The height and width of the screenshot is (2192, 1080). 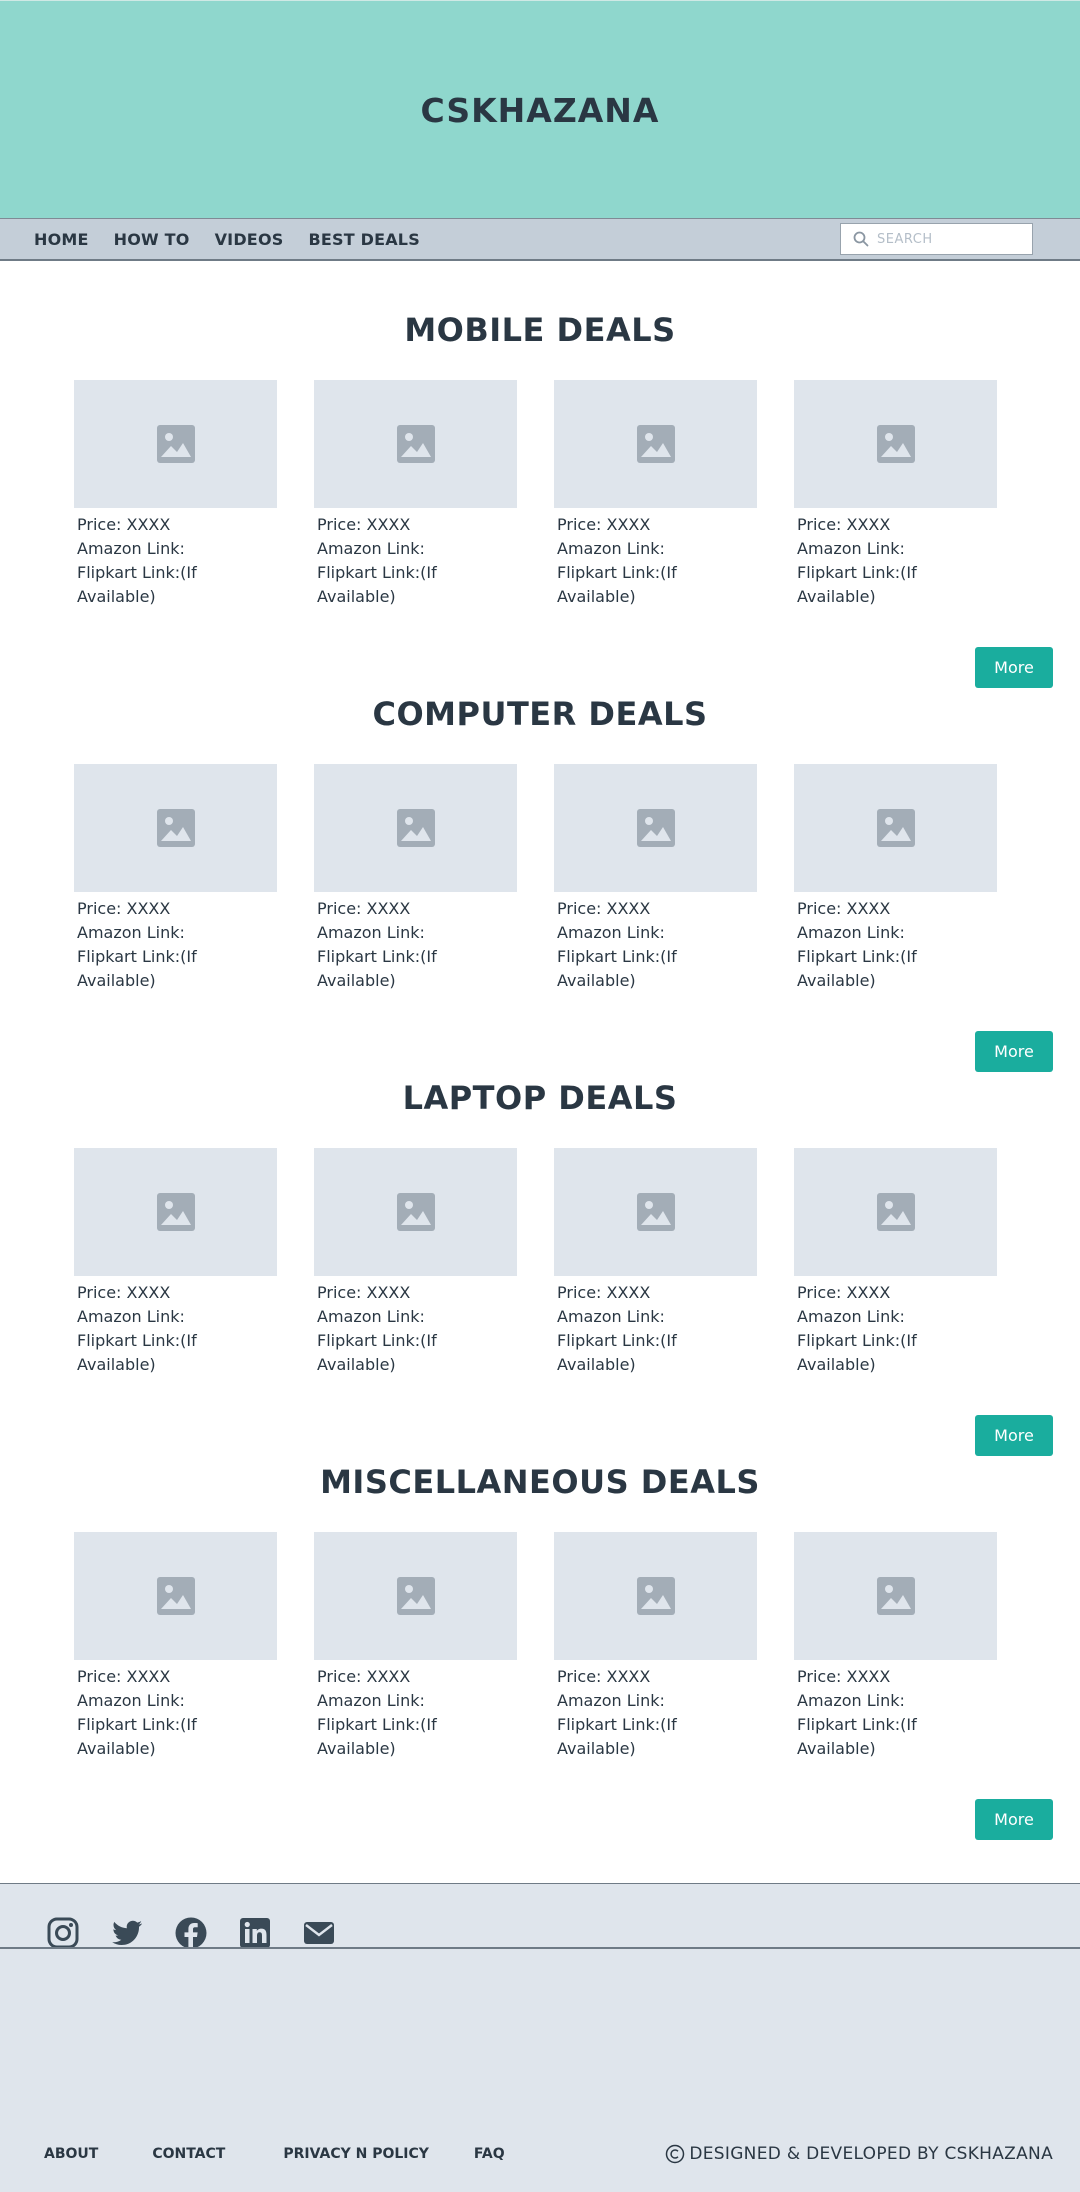 I want to click on footer-link-contact: CONTACT, so click(x=188, y=2154).